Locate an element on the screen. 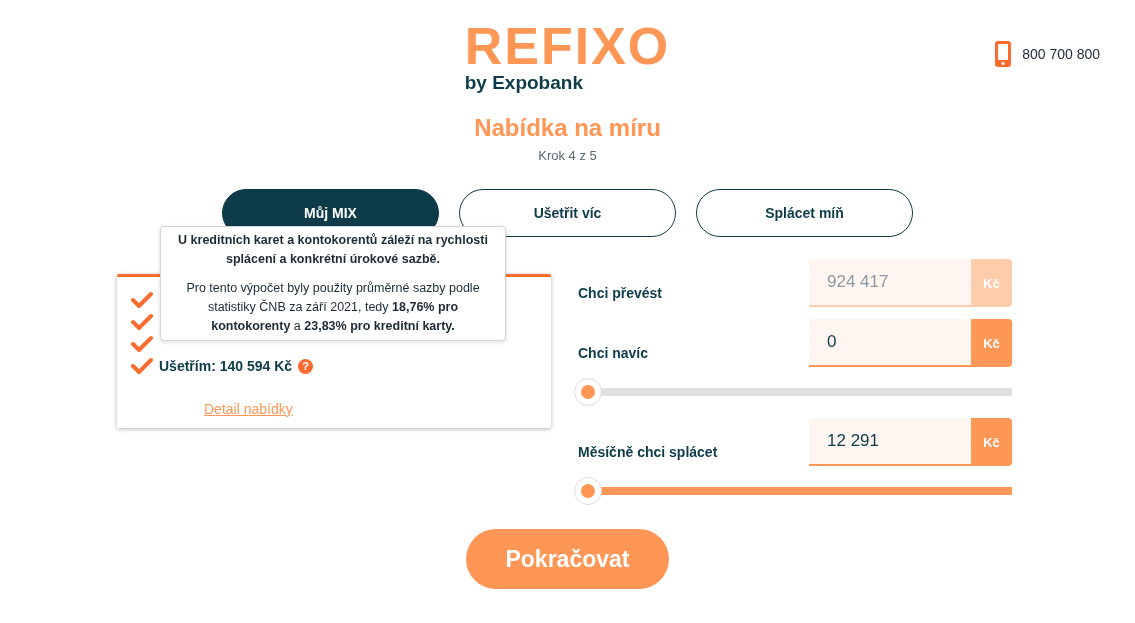  amount-field: 12 291 is located at coordinates (890, 442).